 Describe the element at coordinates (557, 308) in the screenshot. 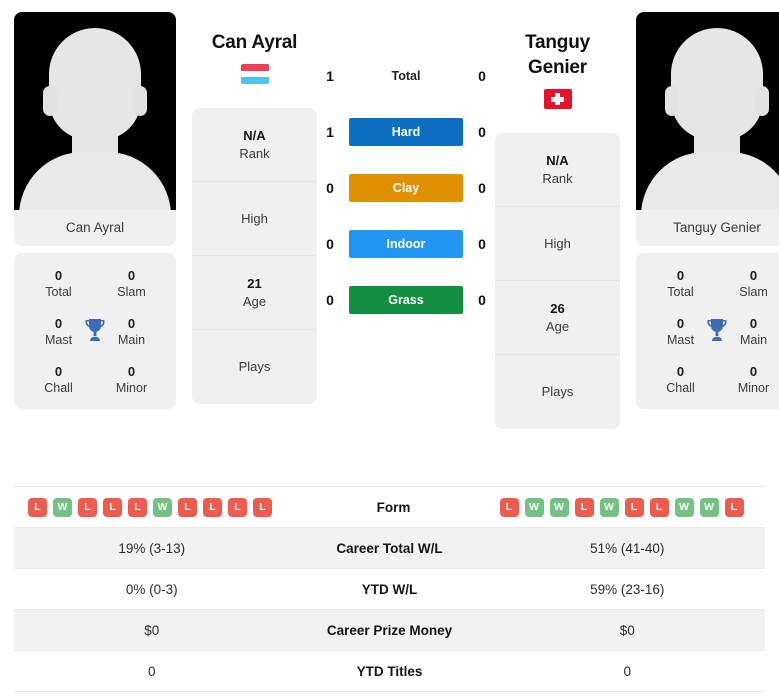

I see `age-value: 26` at that location.